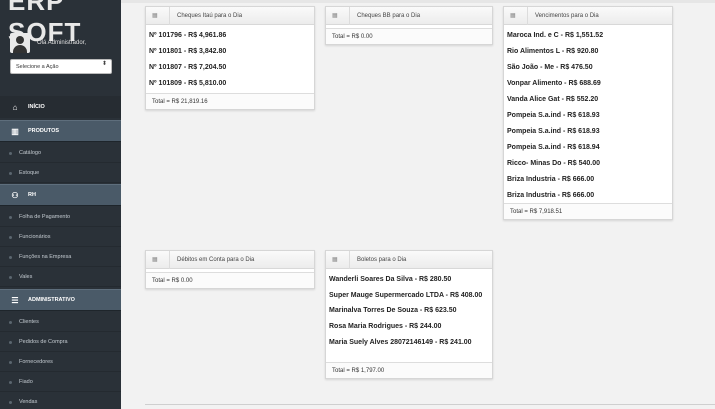 This screenshot has width=715, height=409. I want to click on card-cheques-bb: ▦ Cheques BB para o Dia Total = R$ 0.00, so click(409, 25).